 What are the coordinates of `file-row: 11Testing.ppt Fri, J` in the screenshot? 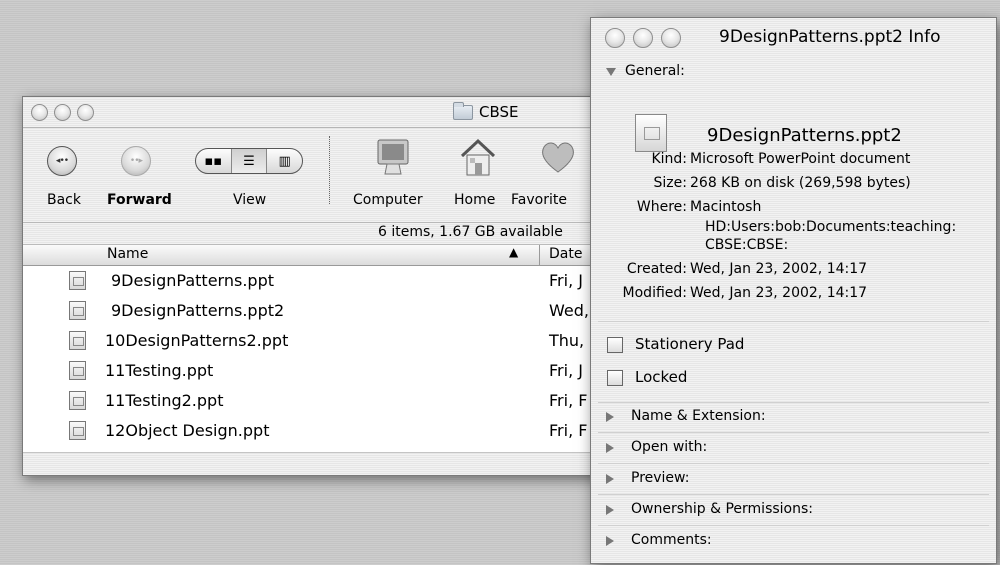 It's located at (323, 371).